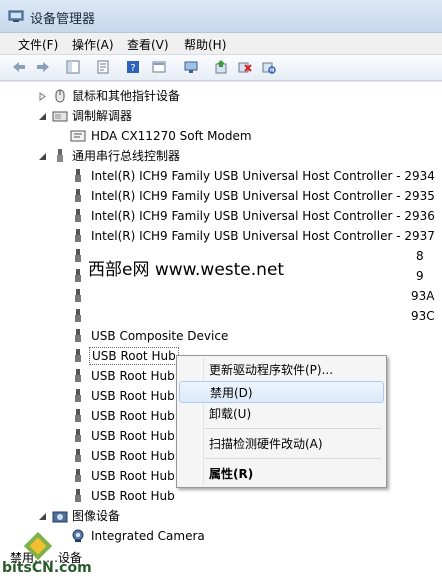 This screenshot has width=442, height=583. I want to click on monitor-icon, so click(191, 67).